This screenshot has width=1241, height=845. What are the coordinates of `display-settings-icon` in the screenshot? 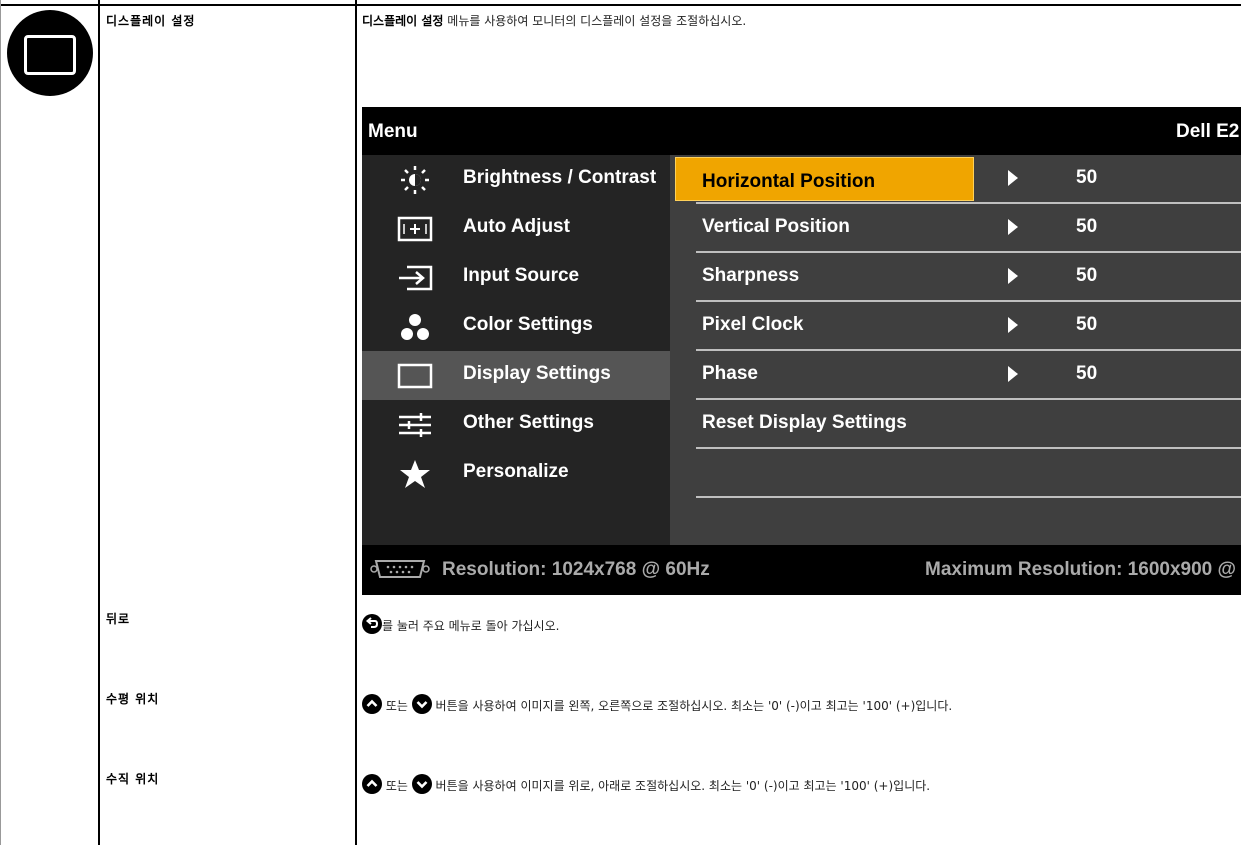 It's located at (415, 376).